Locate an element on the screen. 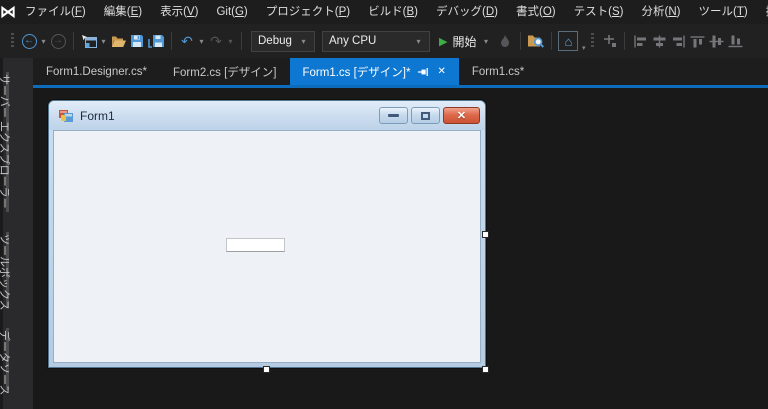 This screenshot has height=409, width=768. align-bottoms-button is located at coordinates (735, 41).